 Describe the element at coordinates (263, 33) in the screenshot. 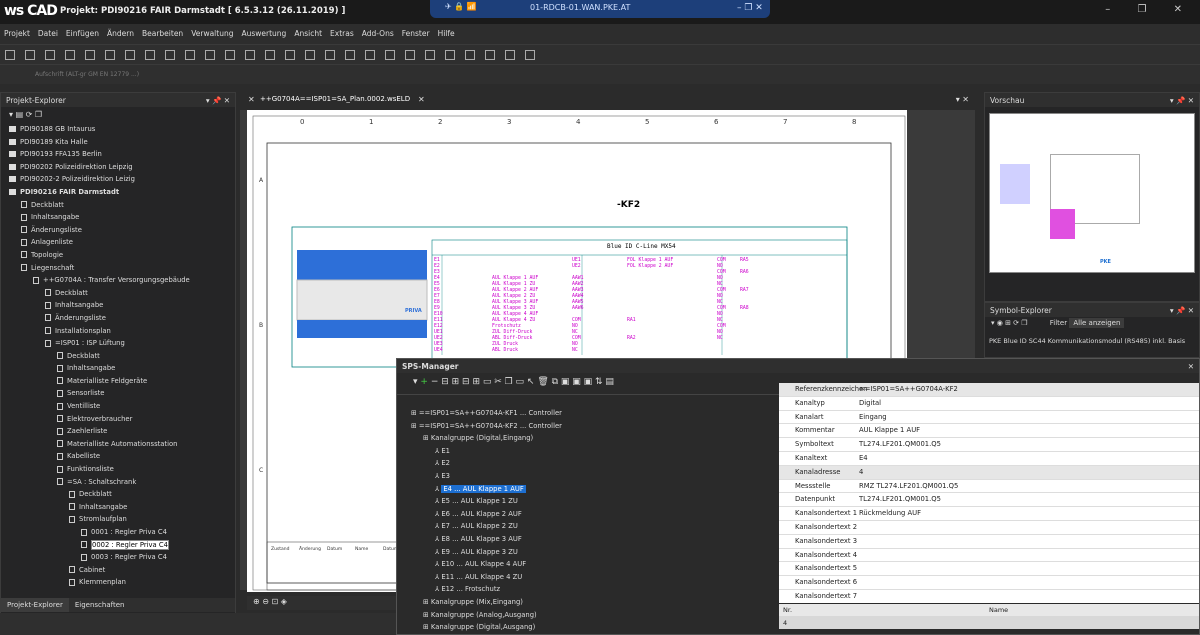

I see `menu-auswertung: Auswertung` at that location.